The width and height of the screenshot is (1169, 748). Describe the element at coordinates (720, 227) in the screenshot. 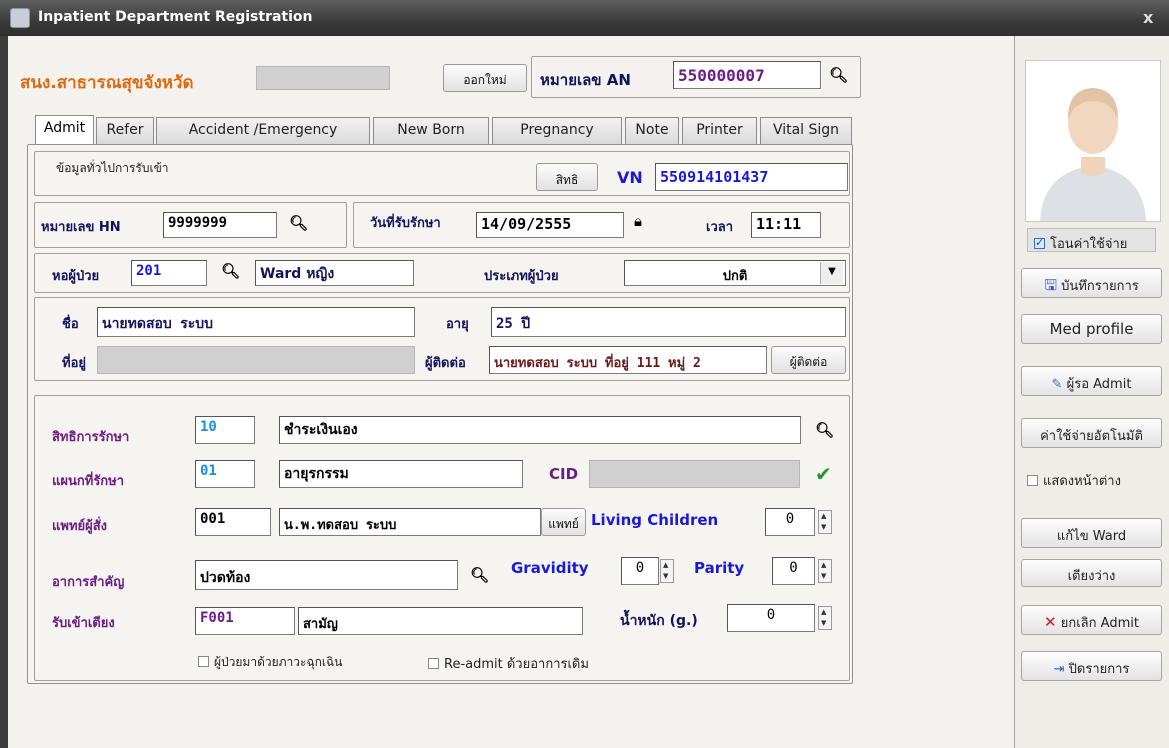

I see `time-label: เวลา` at that location.